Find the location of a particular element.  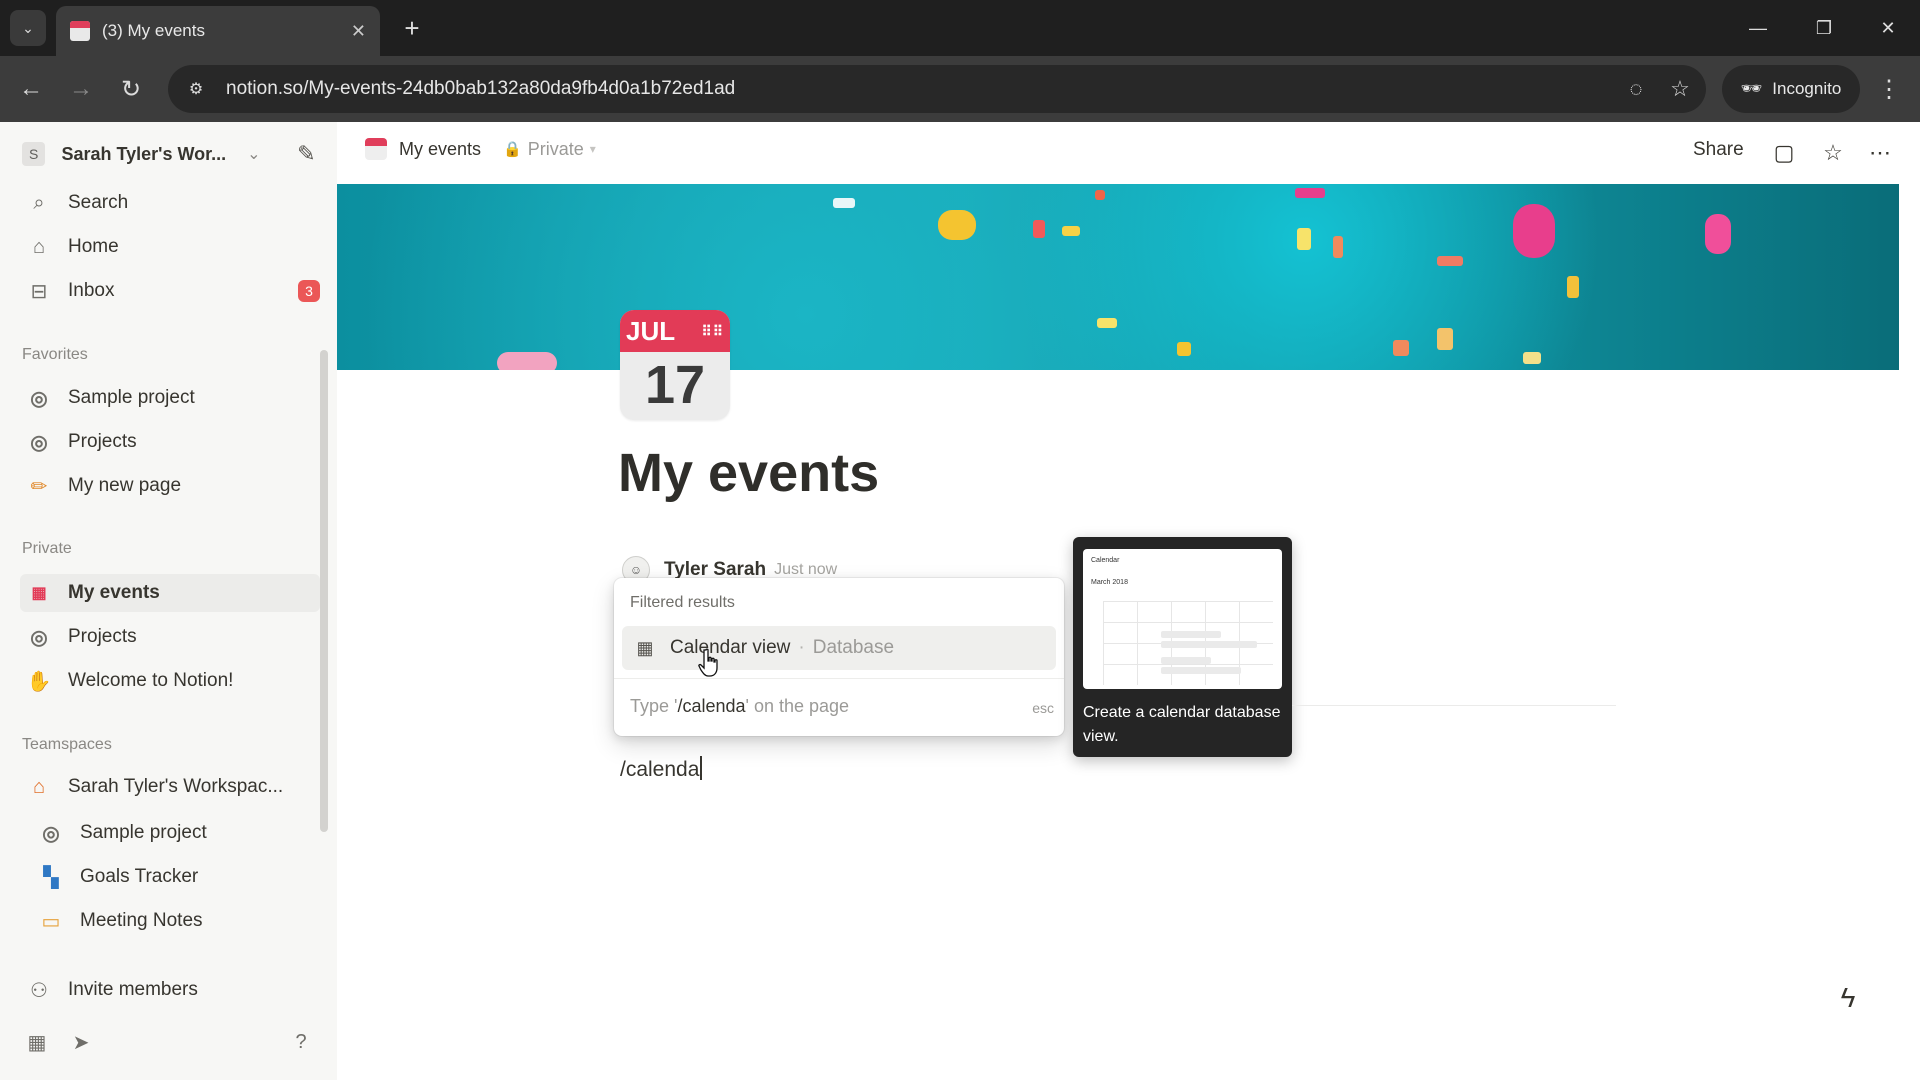

forward-arrow-icon: → is located at coordinates (81, 89).